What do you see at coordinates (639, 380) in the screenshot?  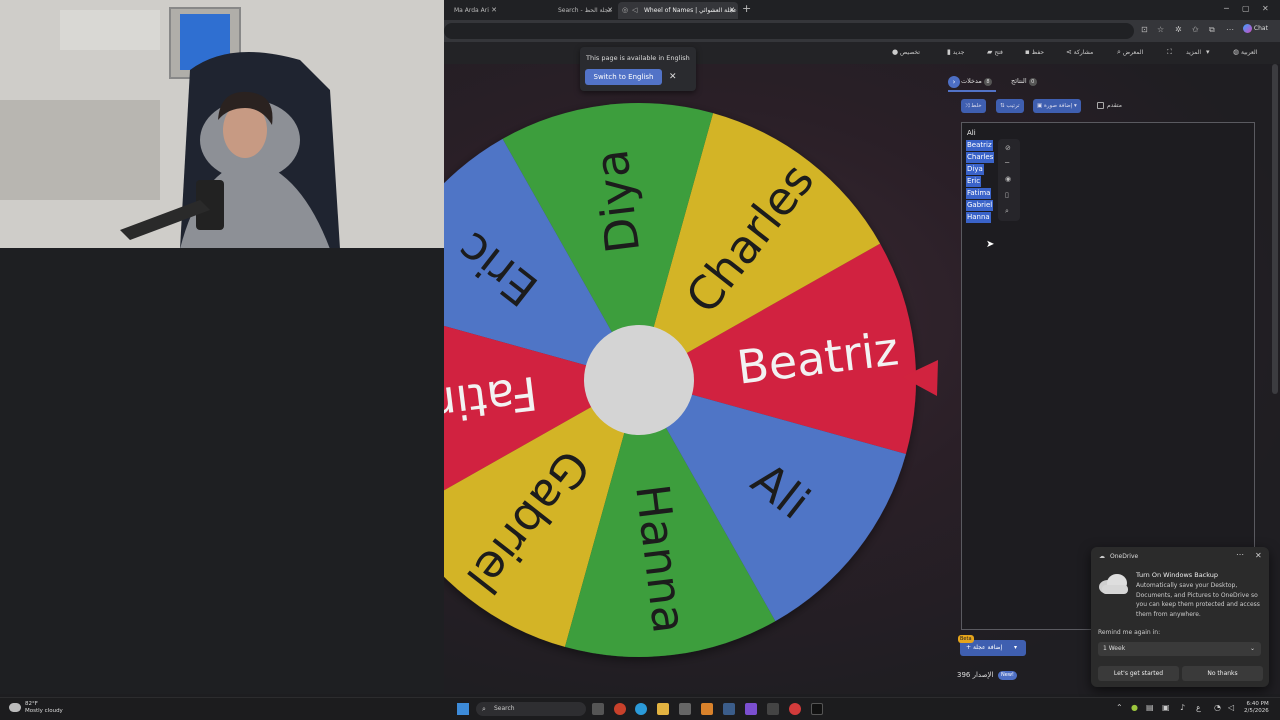 I see `wheel-center` at bounding box center [639, 380].